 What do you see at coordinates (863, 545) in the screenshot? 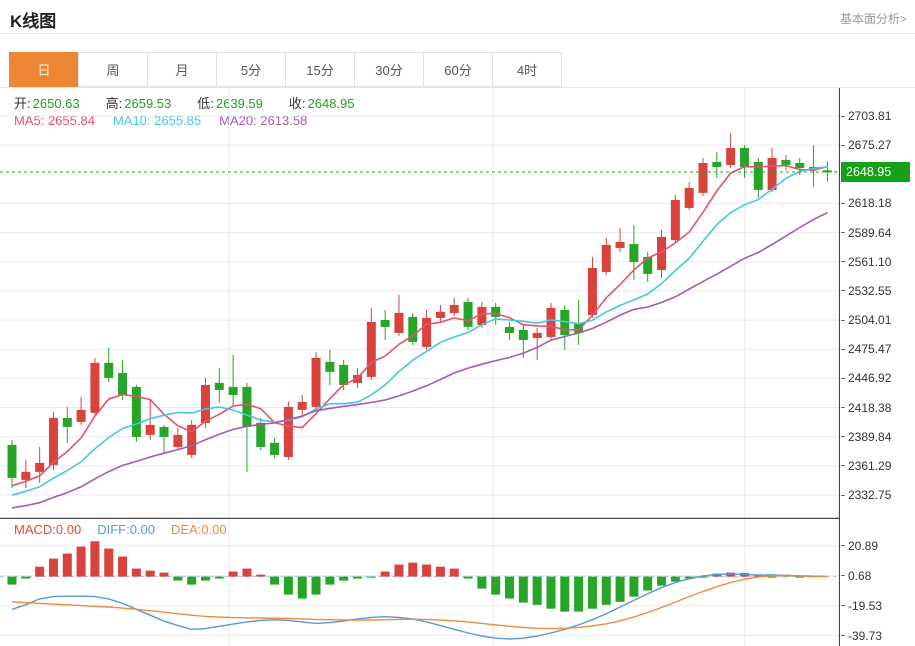
I see `macd-axis-label-0: 20.89` at bounding box center [863, 545].